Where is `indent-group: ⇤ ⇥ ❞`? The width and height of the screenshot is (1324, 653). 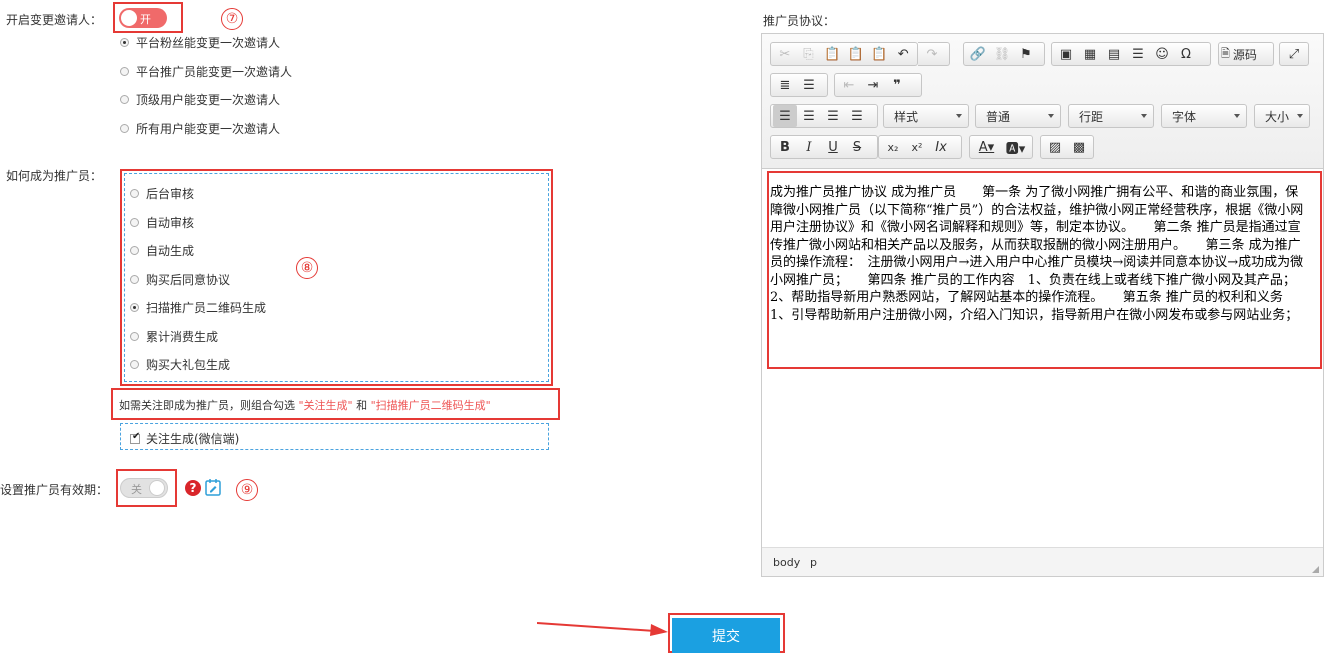 indent-group: ⇤ ⇥ ❞ is located at coordinates (878, 85).